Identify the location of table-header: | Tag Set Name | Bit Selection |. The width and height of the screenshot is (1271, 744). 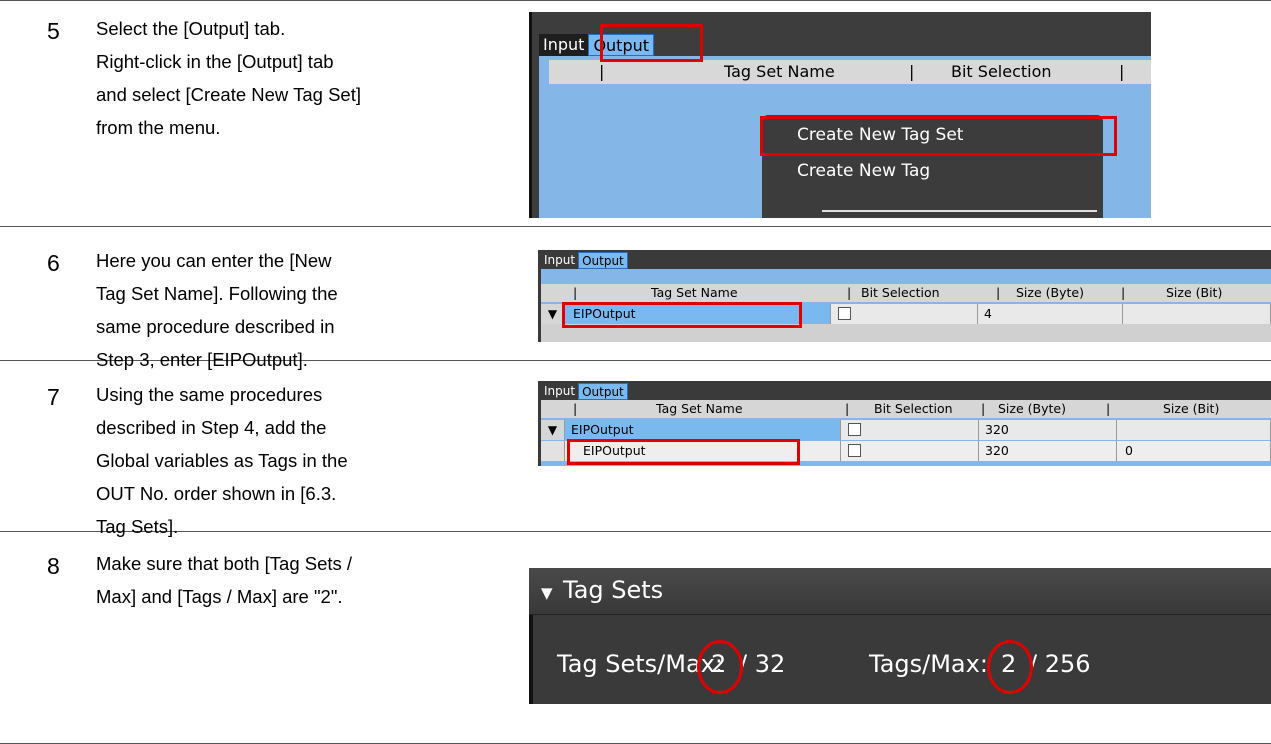
(850, 72).